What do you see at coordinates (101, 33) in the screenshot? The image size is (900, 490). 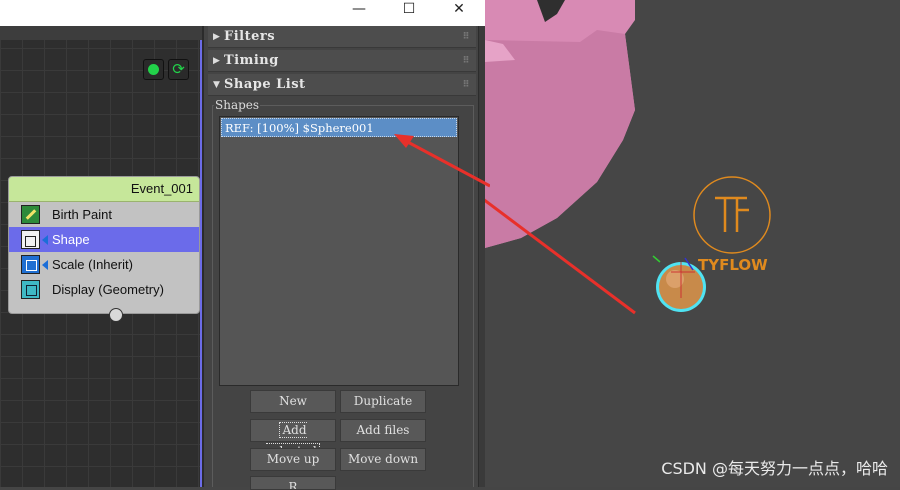 I see `flow-canvas-header-strip` at bounding box center [101, 33].